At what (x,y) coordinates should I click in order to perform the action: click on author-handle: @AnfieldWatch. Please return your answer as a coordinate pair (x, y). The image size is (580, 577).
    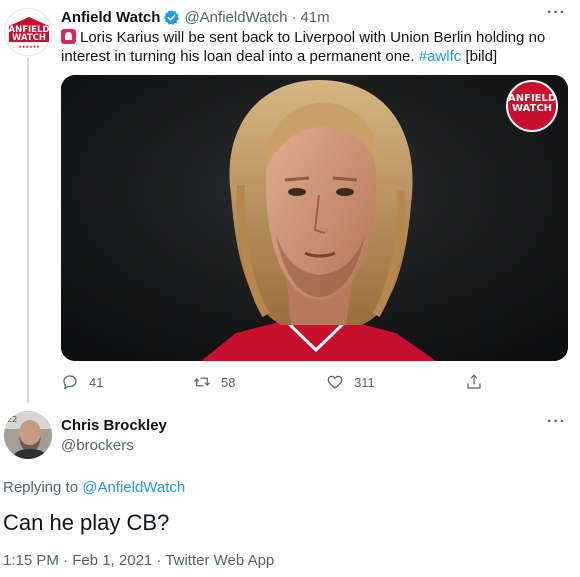
    Looking at the image, I should click on (235, 17).